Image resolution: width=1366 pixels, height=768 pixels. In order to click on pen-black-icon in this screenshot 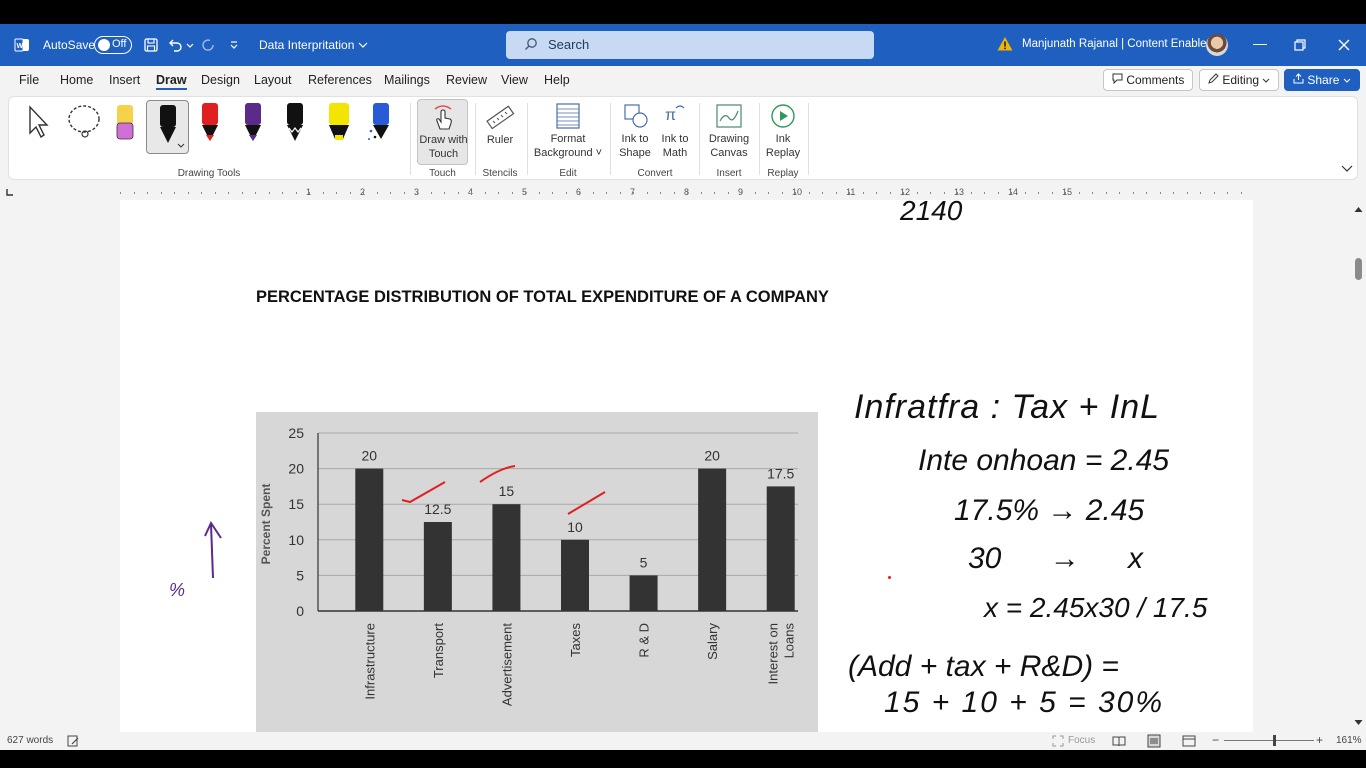, I will do `click(295, 122)`.